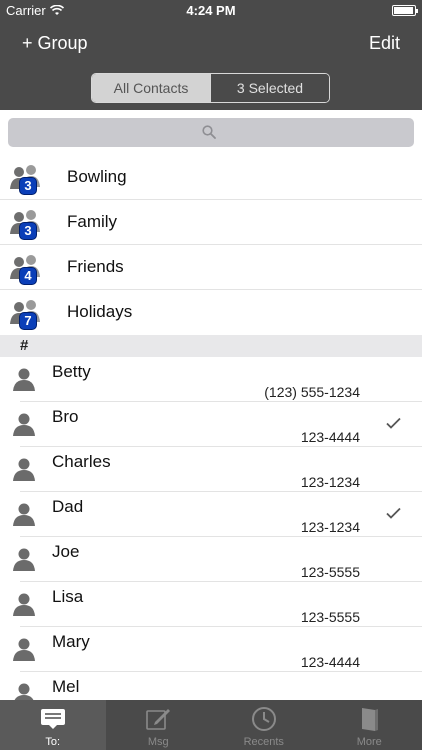 This screenshot has height=750, width=422. I want to click on tab-msg: Msg, so click(159, 725).